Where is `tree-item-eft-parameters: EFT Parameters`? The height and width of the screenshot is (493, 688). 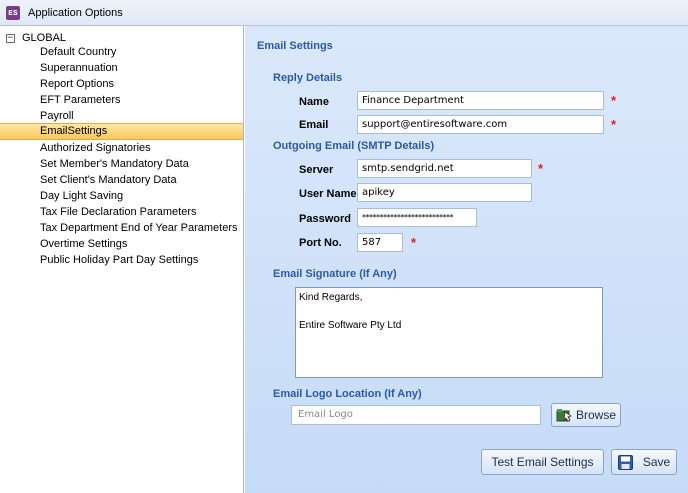 tree-item-eft-parameters: EFT Parameters is located at coordinates (121, 100).